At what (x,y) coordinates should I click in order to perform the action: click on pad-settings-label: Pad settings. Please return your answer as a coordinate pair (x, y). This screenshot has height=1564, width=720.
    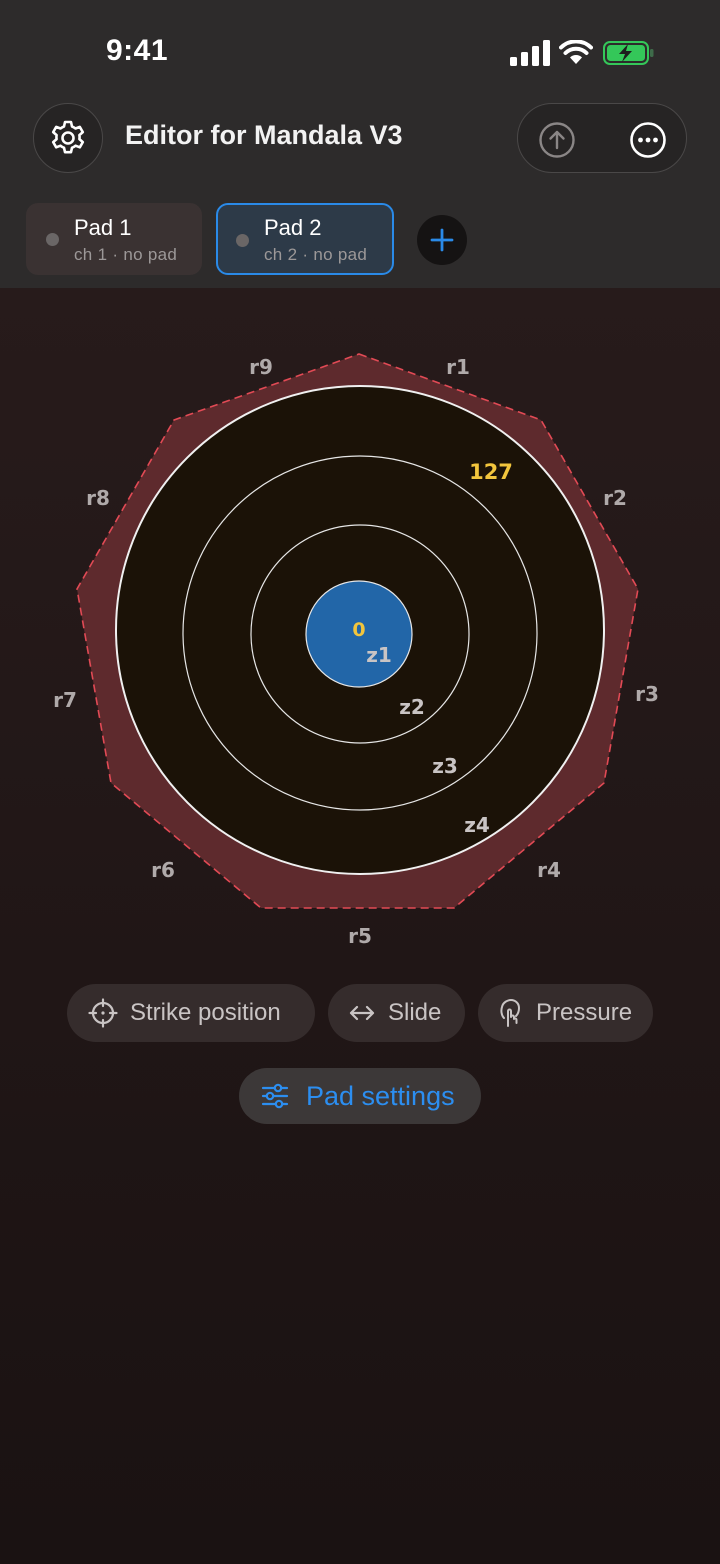
    Looking at the image, I should click on (380, 1095).